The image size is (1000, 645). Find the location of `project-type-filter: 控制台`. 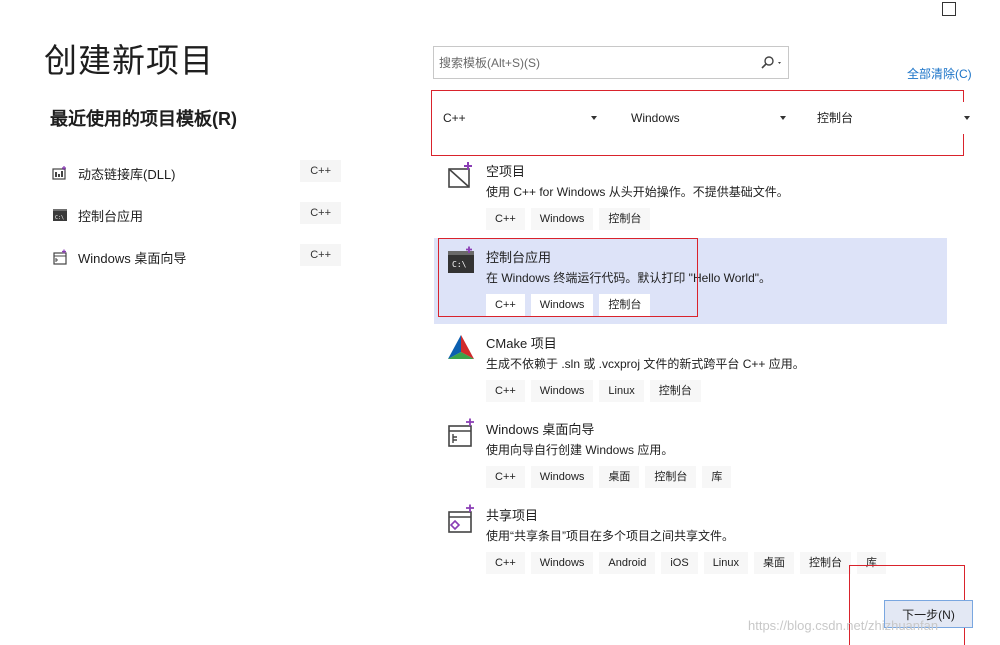

project-type-filter: 控制台 is located at coordinates (890, 118).